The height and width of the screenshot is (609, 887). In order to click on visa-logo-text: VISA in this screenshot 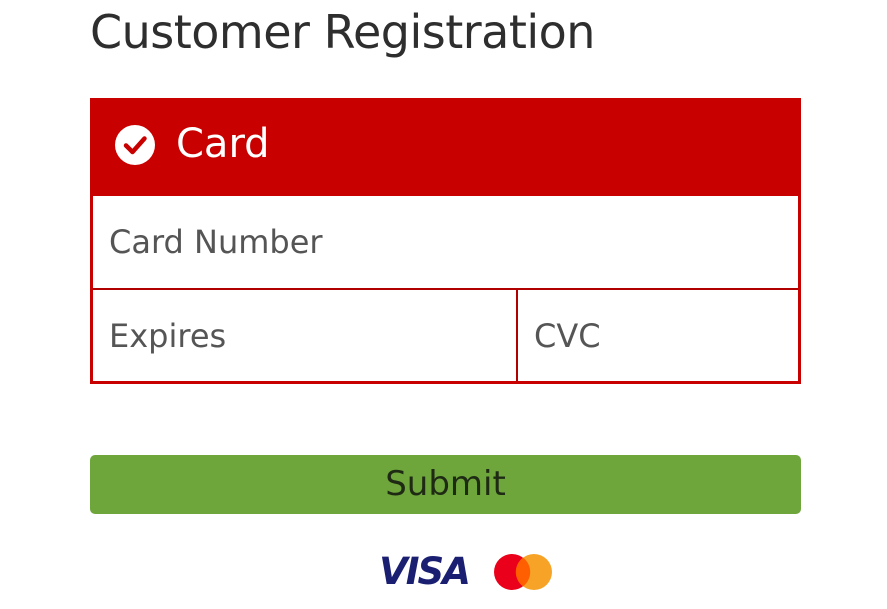, I will do `click(424, 571)`.